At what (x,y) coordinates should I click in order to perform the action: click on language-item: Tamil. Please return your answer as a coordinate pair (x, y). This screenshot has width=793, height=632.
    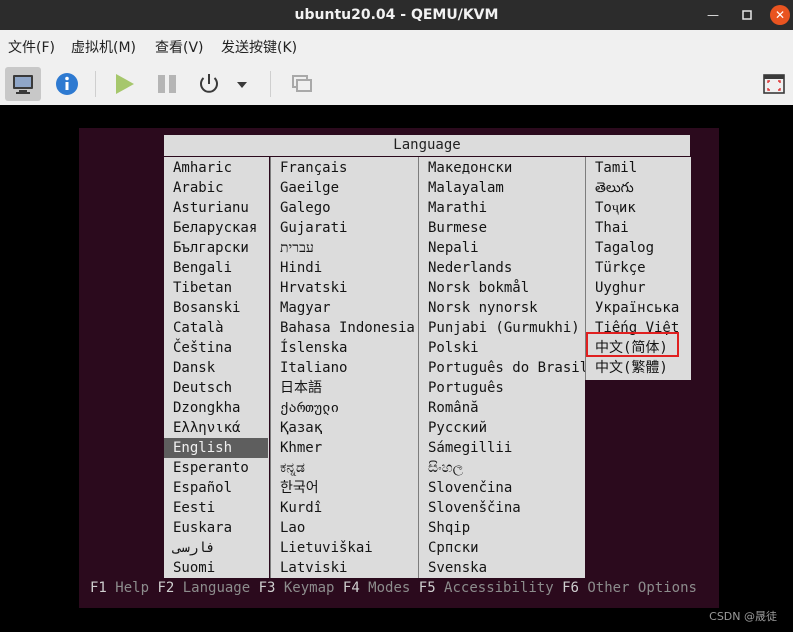
    Looking at the image, I should click on (638, 168).